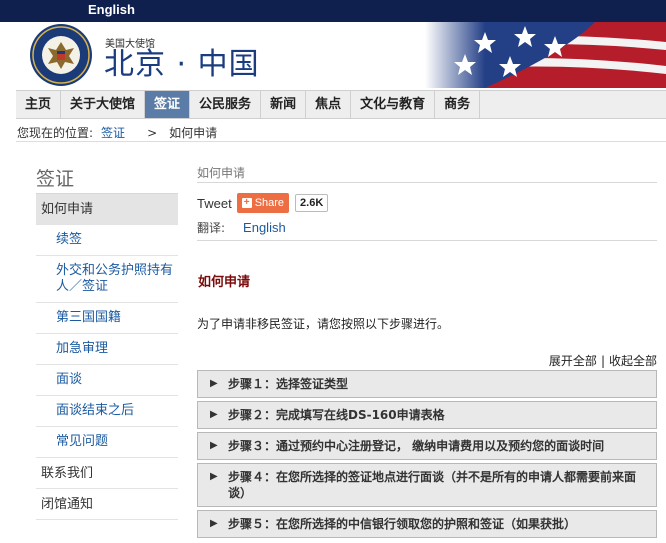 The image size is (666, 543). Describe the element at coordinates (573, 361) in the screenshot. I see `expand-all-link: 展开全部` at that location.